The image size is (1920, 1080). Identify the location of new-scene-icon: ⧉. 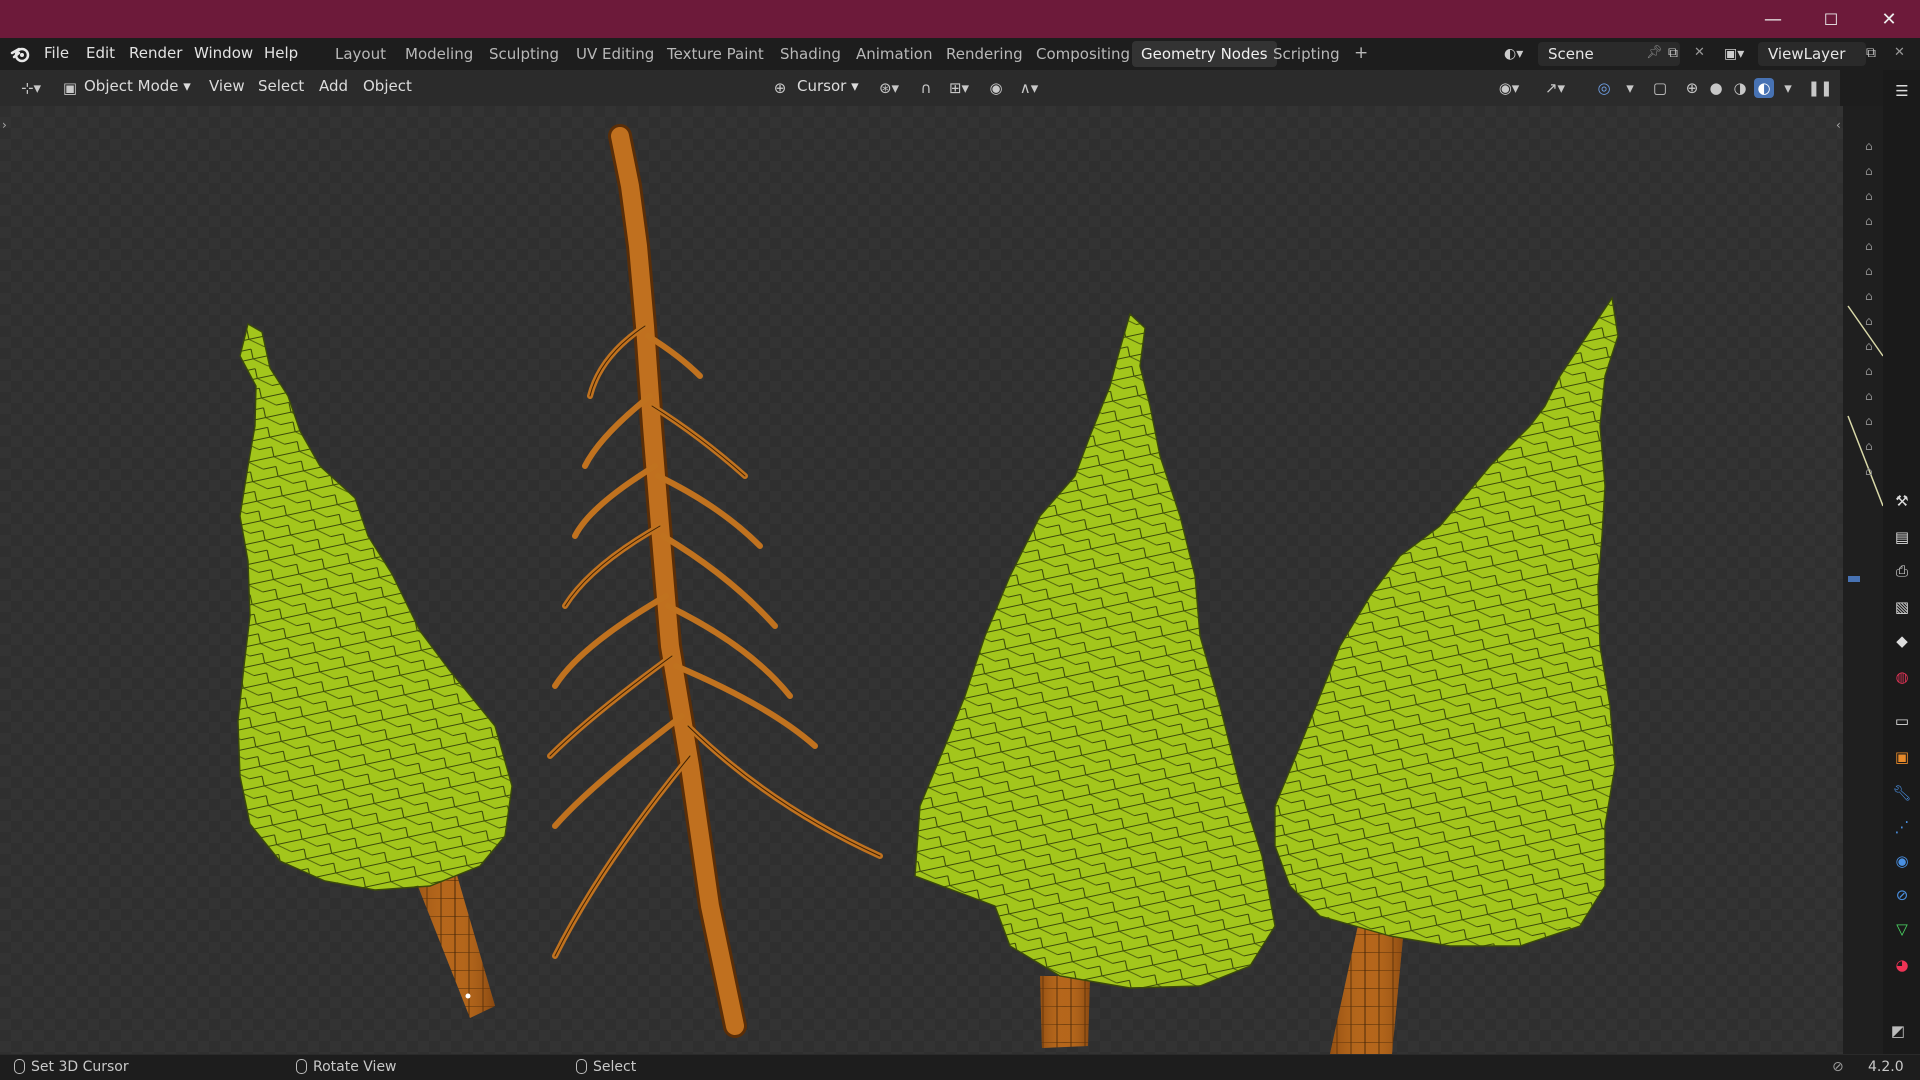
(1673, 53).